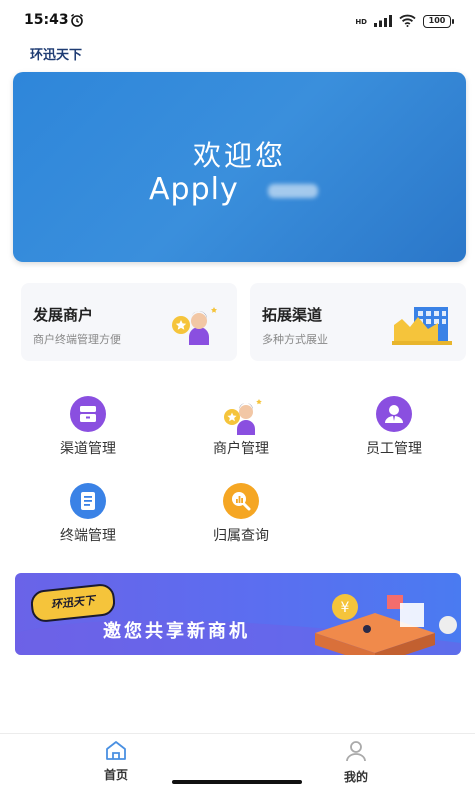 The width and height of the screenshot is (475, 793). Describe the element at coordinates (241, 501) in the screenshot. I see `ownership-query-icon` at that location.